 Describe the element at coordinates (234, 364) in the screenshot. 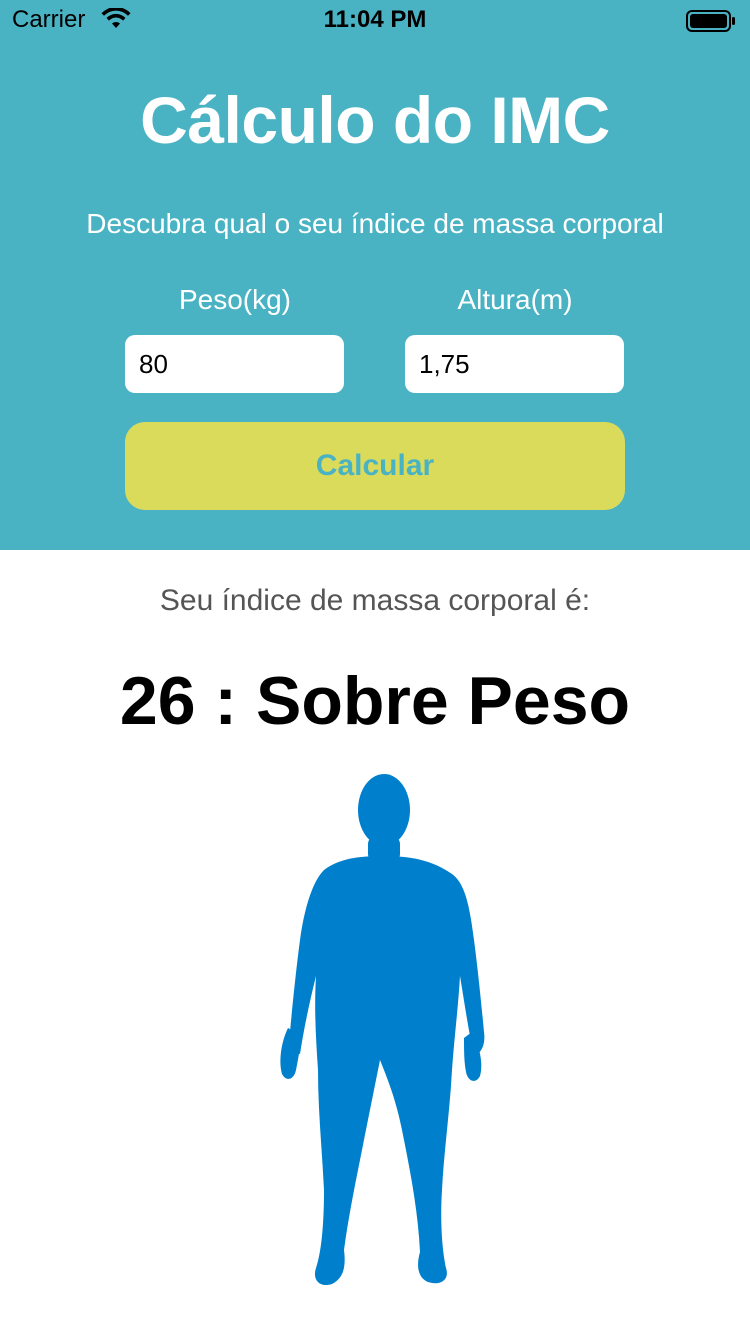

I see `peso-input` at that location.